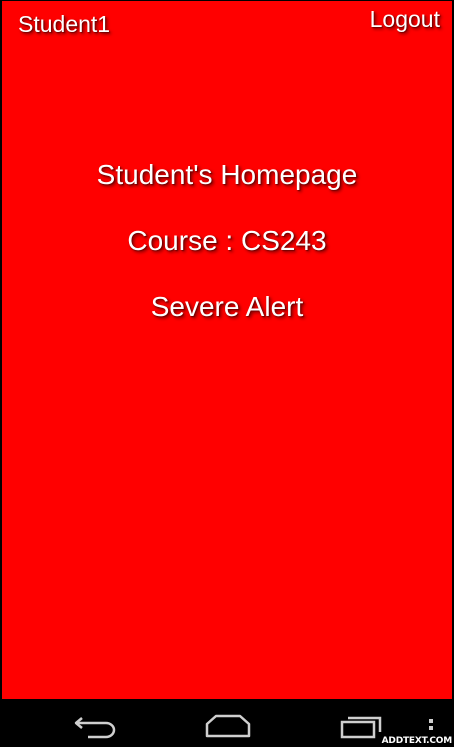 The image size is (454, 747). What do you see at coordinates (96, 726) in the screenshot?
I see `back-icon` at bounding box center [96, 726].